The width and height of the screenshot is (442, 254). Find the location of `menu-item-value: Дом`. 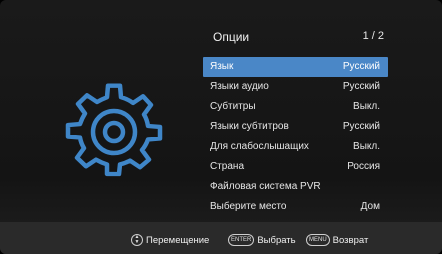

menu-item-value: Дом is located at coordinates (370, 206).